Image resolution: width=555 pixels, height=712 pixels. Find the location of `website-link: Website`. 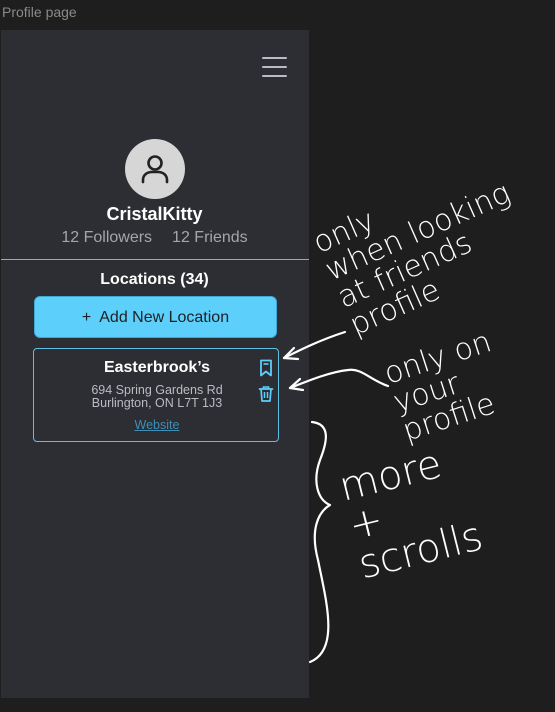

website-link: Website is located at coordinates (157, 425).